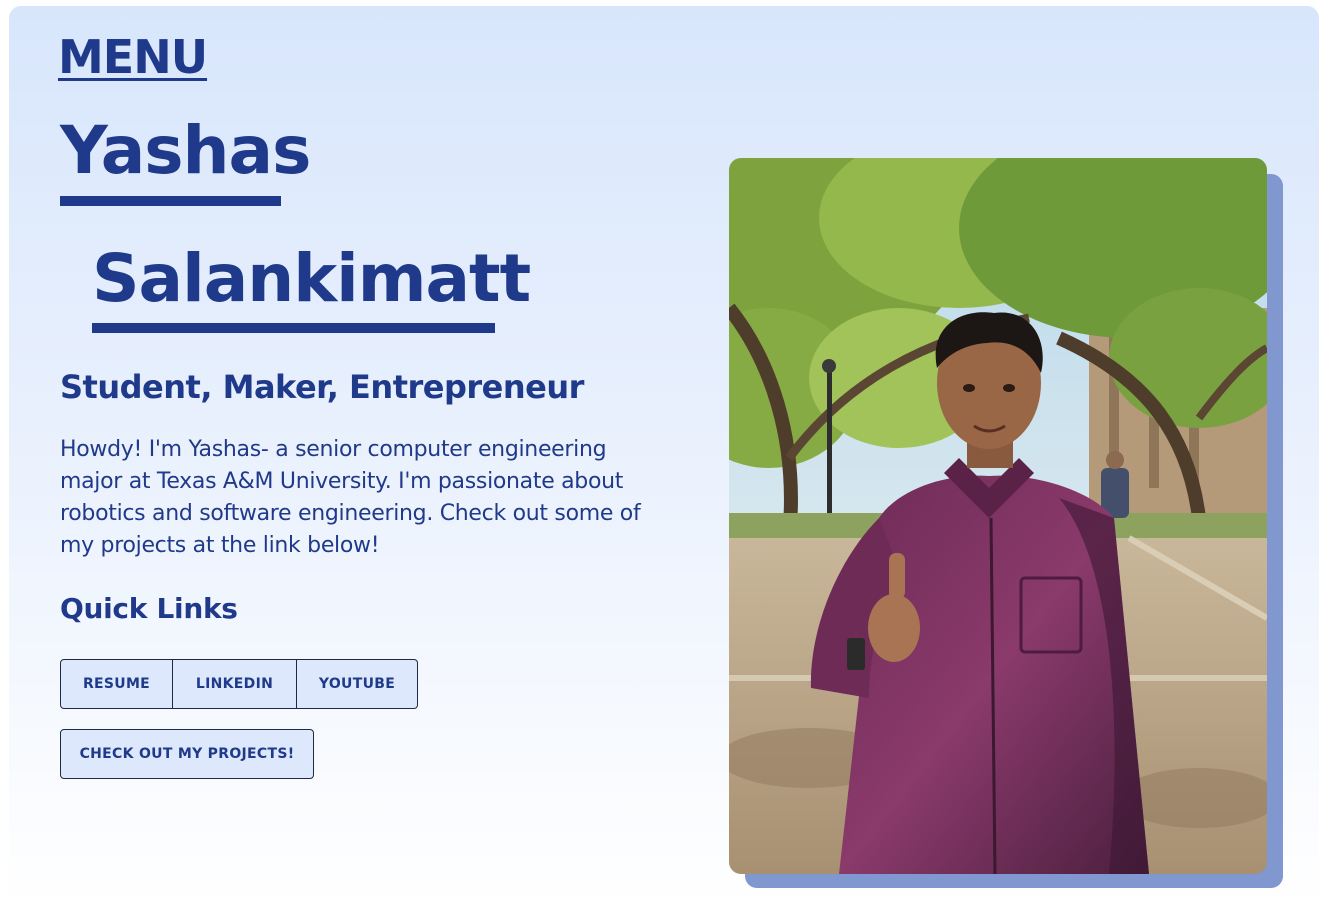  What do you see at coordinates (187, 754) in the screenshot?
I see `projects-button: CHECK OUT MY PROJECTS!` at bounding box center [187, 754].